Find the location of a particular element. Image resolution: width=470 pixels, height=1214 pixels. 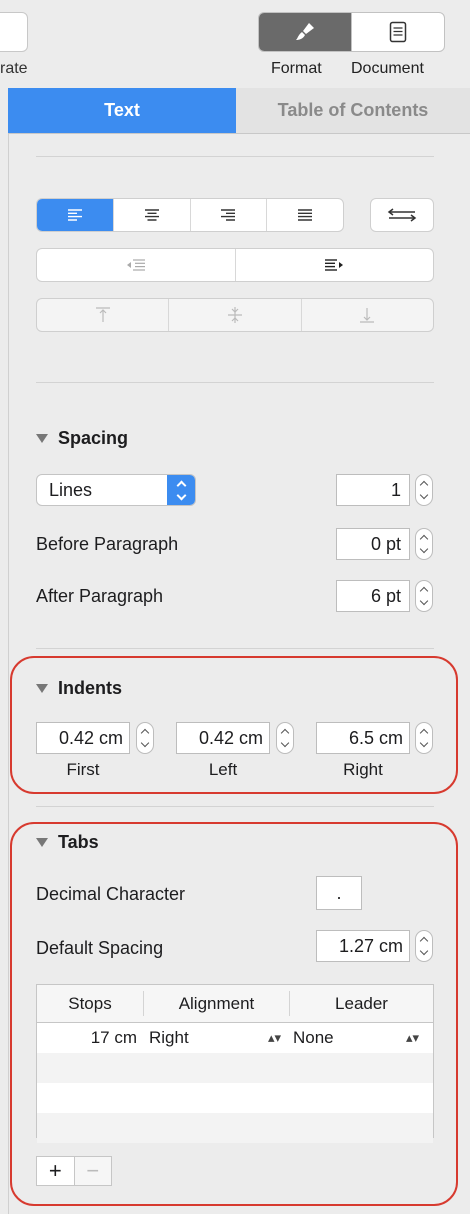

left-indent-label: Left is located at coordinates (223, 769).